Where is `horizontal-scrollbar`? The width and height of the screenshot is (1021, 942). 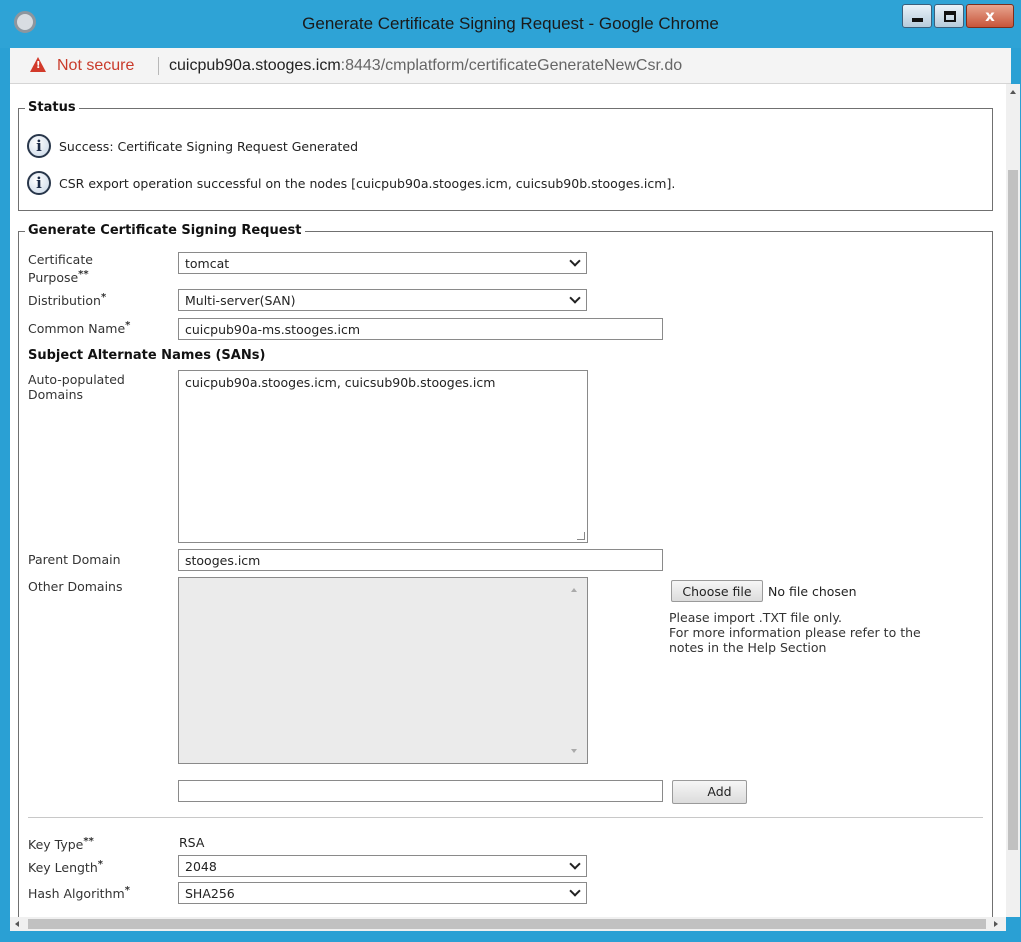
horizontal-scrollbar is located at coordinates (508, 924).